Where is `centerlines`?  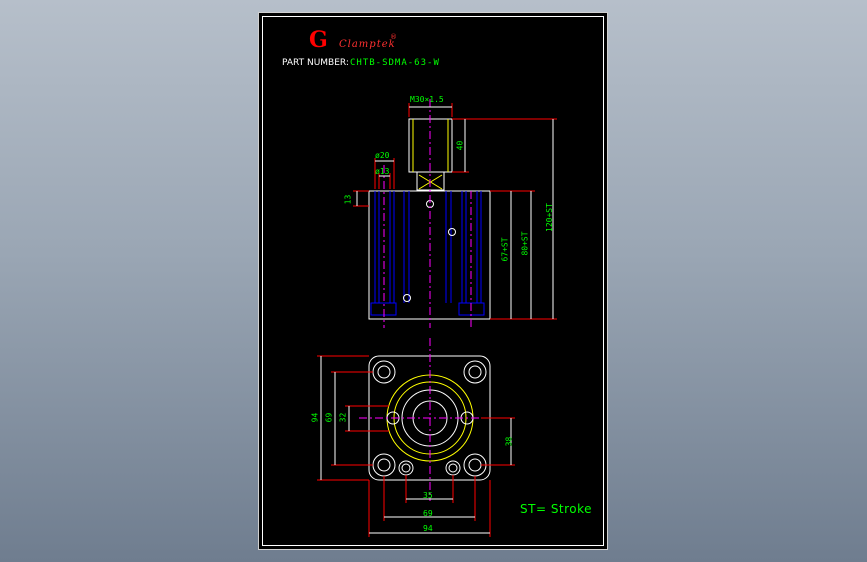 centerlines is located at coordinates (427, 213).